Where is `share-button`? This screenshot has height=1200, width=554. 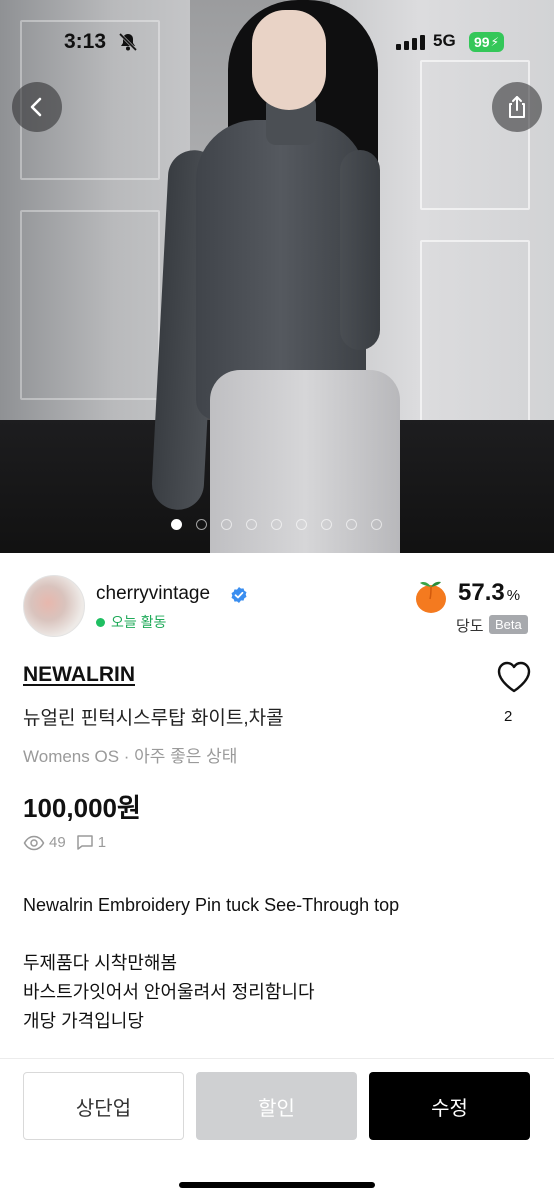
share-button is located at coordinates (517, 107).